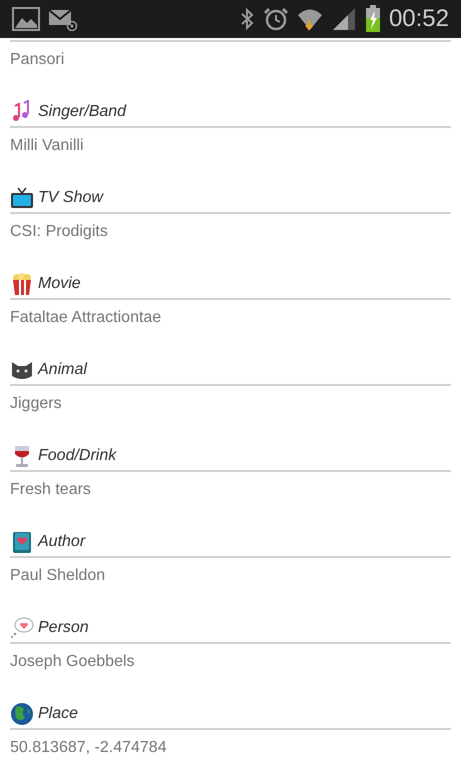  Describe the element at coordinates (246, 19) in the screenshot. I see `bluetooth-icon` at that location.